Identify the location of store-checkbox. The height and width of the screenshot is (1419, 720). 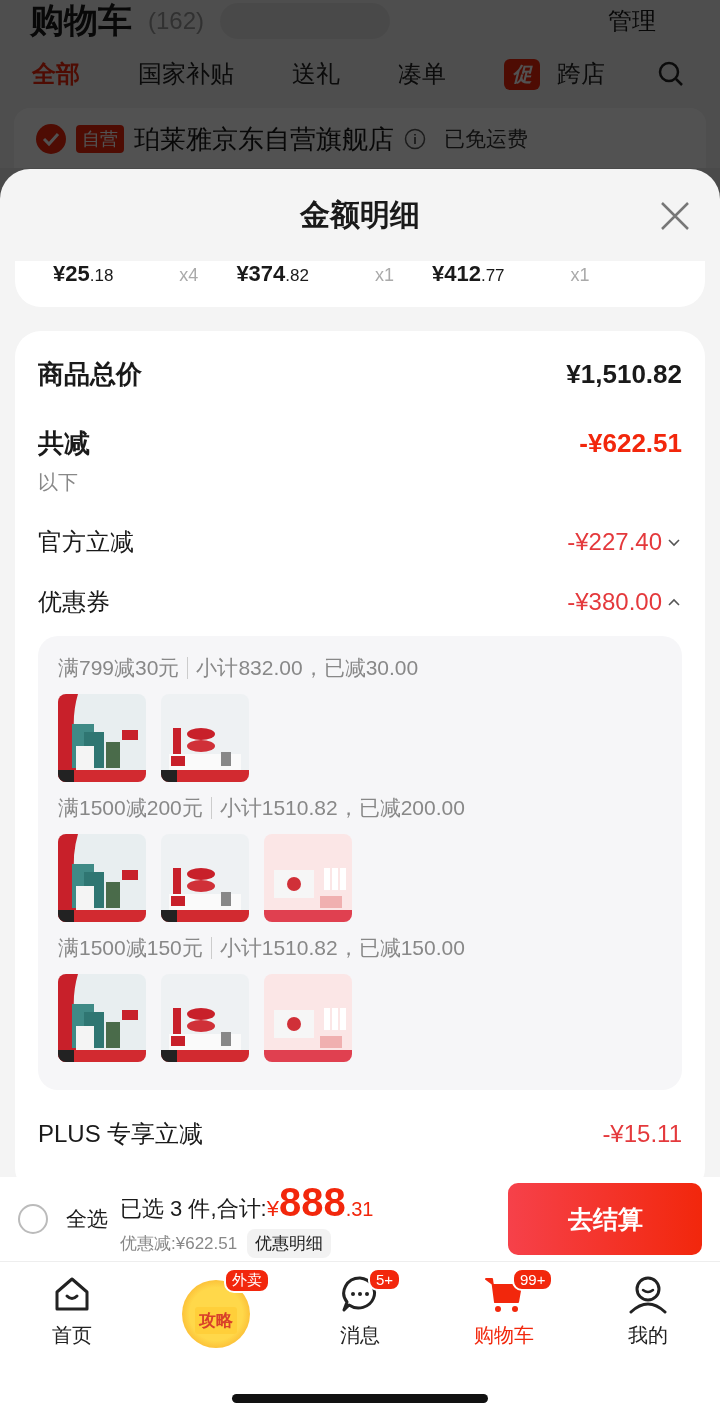
(51, 139).